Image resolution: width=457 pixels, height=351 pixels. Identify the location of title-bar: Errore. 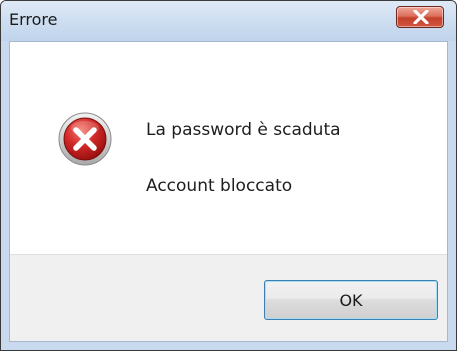
(228, 21).